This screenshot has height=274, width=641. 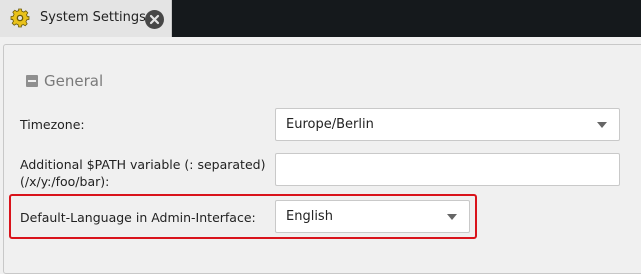 I want to click on path-label-line1: Additional $PATH variable (: separated), so click(x=143, y=164).